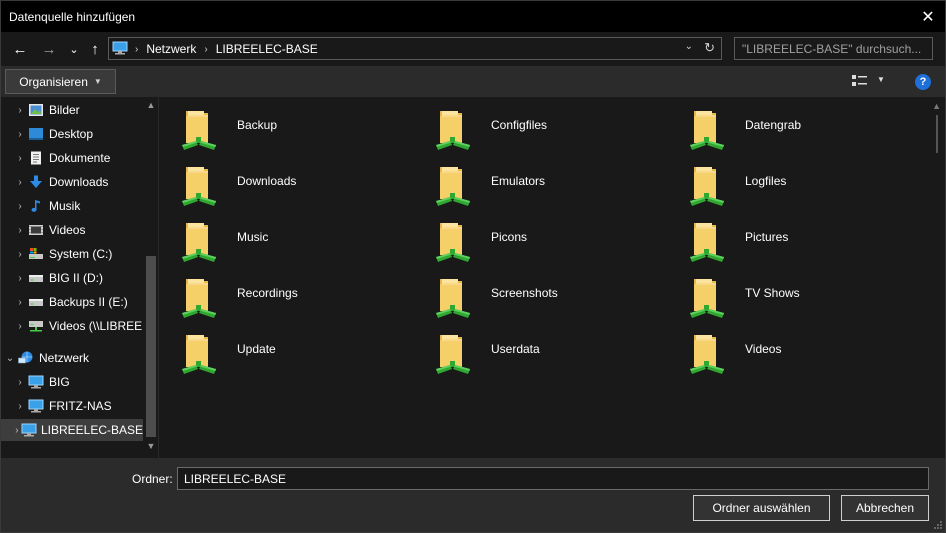 The width and height of the screenshot is (946, 533). What do you see at coordinates (253, 237) in the screenshot?
I see `folder-name: Music` at bounding box center [253, 237].